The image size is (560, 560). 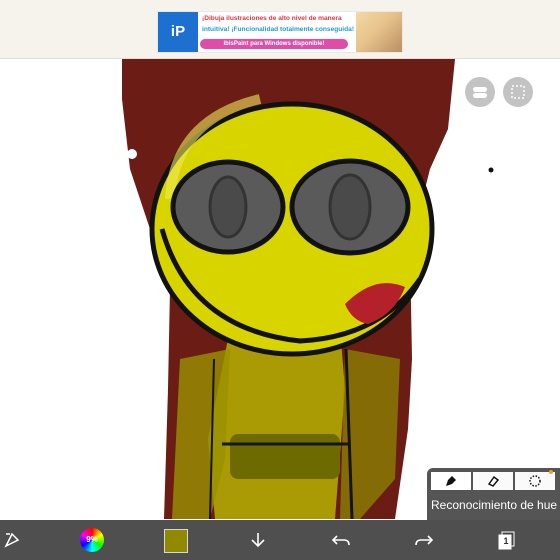 I want to click on undo-button, so click(x=341, y=540).